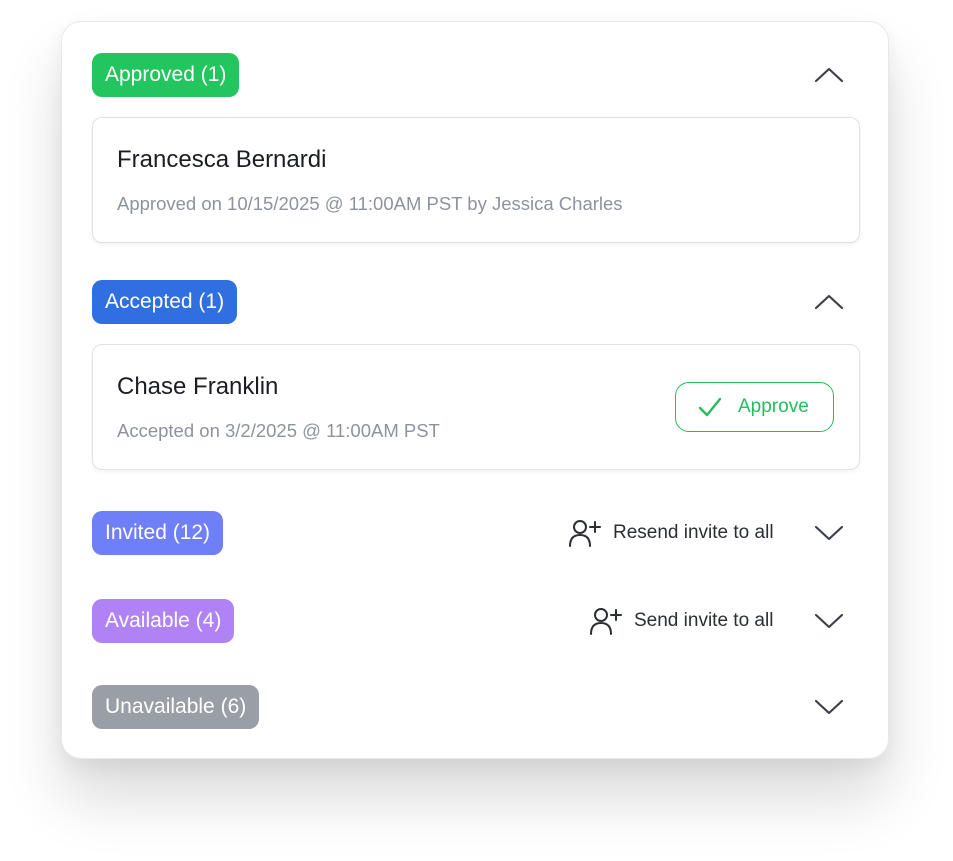 Image resolution: width=953 pixels, height=861 pixels. I want to click on invited-badge: Invited (12), so click(158, 533).